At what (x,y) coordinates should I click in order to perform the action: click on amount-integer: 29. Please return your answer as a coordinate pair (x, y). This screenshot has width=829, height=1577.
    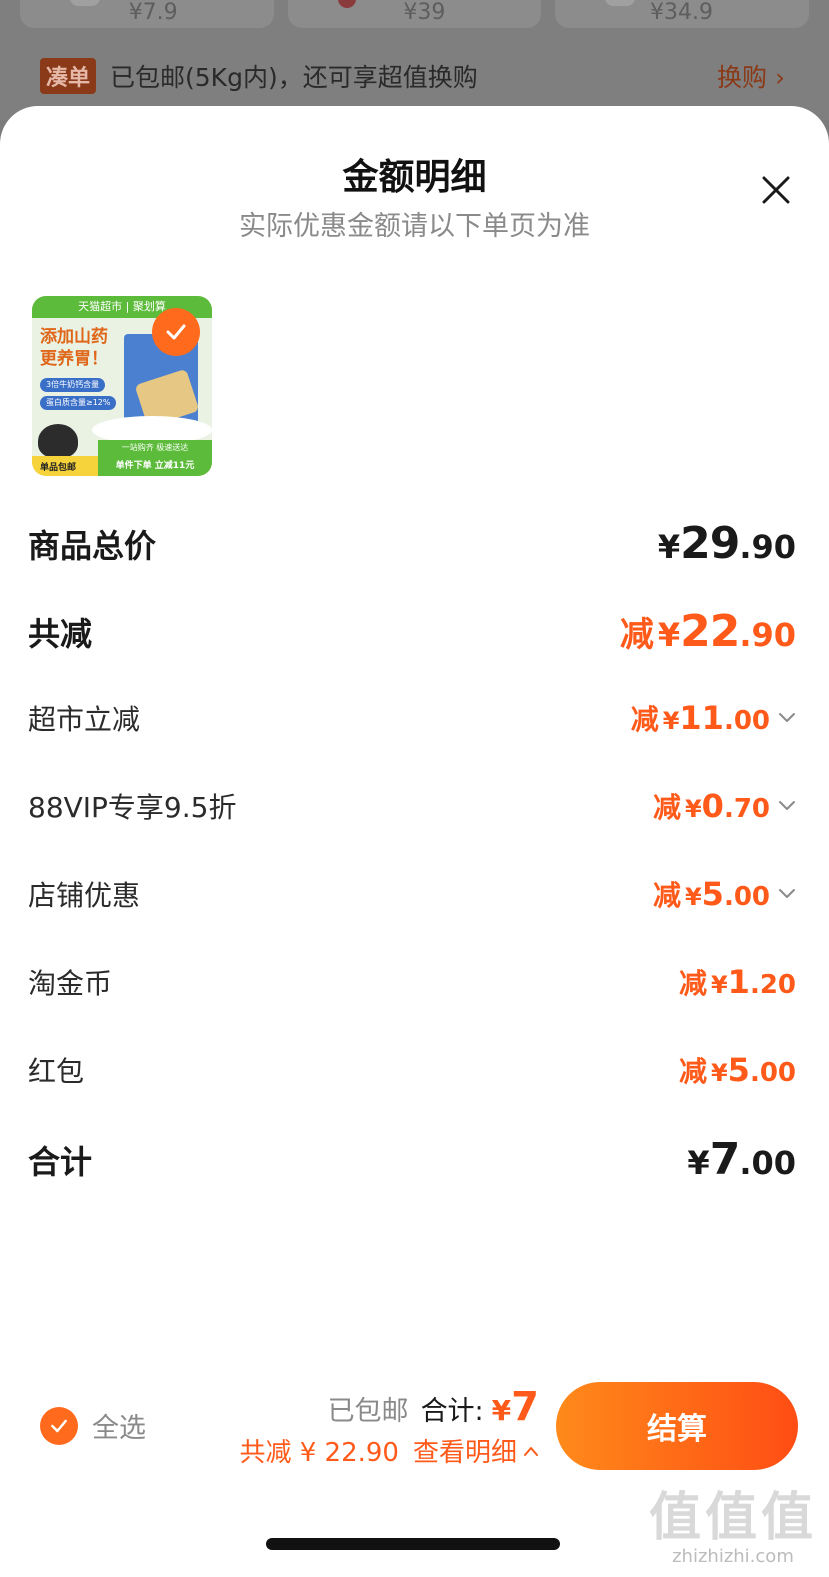
    Looking at the image, I should click on (710, 543).